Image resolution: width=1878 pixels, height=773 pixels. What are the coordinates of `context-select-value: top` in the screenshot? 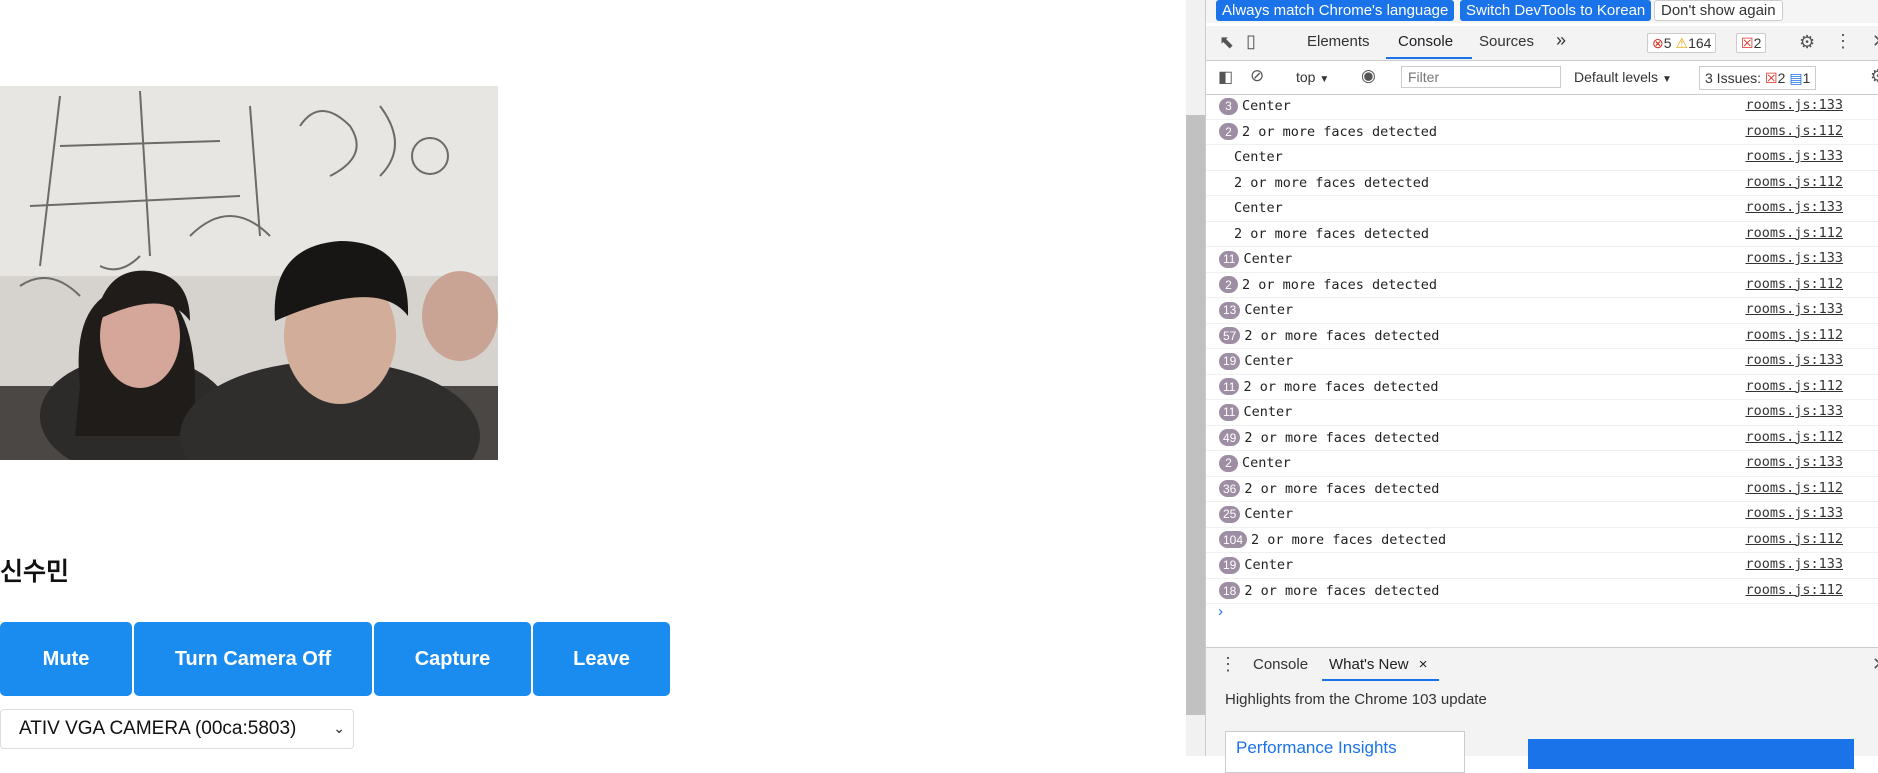 It's located at (1306, 77).